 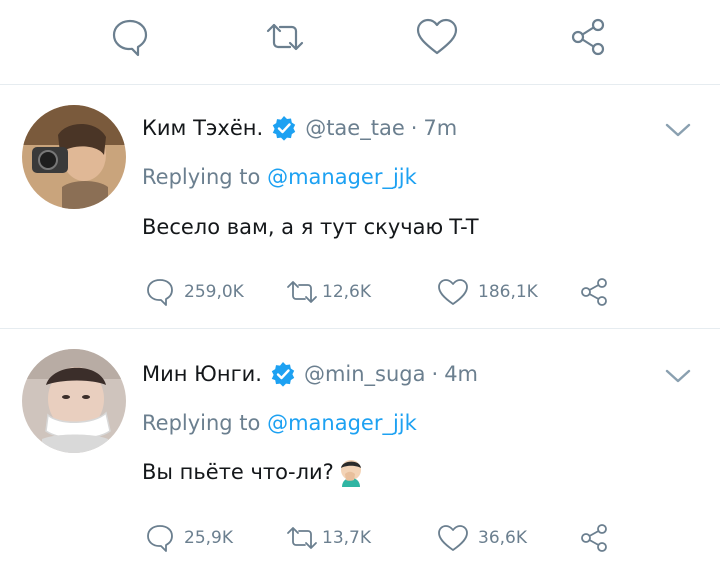 I want to click on tweet-header: Мин Юнги. @min_suga · 4m, so click(x=310, y=374).